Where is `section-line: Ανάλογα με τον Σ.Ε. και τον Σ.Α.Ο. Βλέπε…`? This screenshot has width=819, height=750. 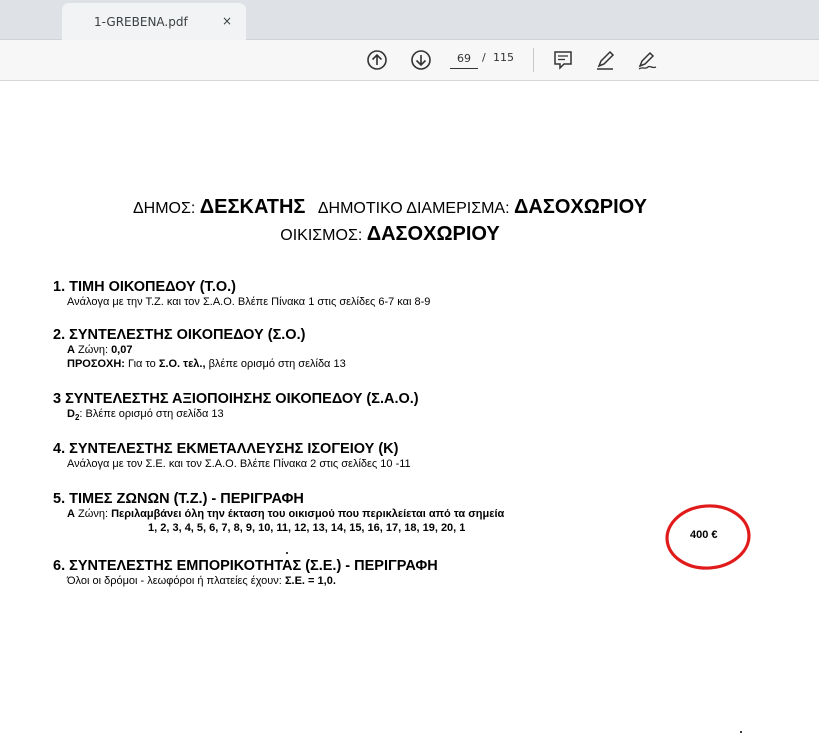
section-line: Ανάλογα με τον Σ.Ε. και τον Σ.Α.Ο. Βλέπε… is located at coordinates (239, 464).